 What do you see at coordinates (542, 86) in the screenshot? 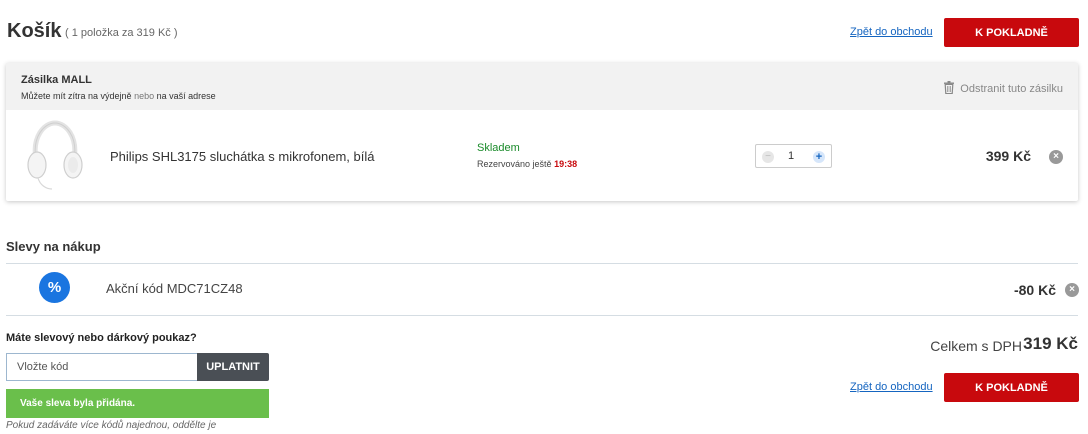
I see `shipment-header` at bounding box center [542, 86].